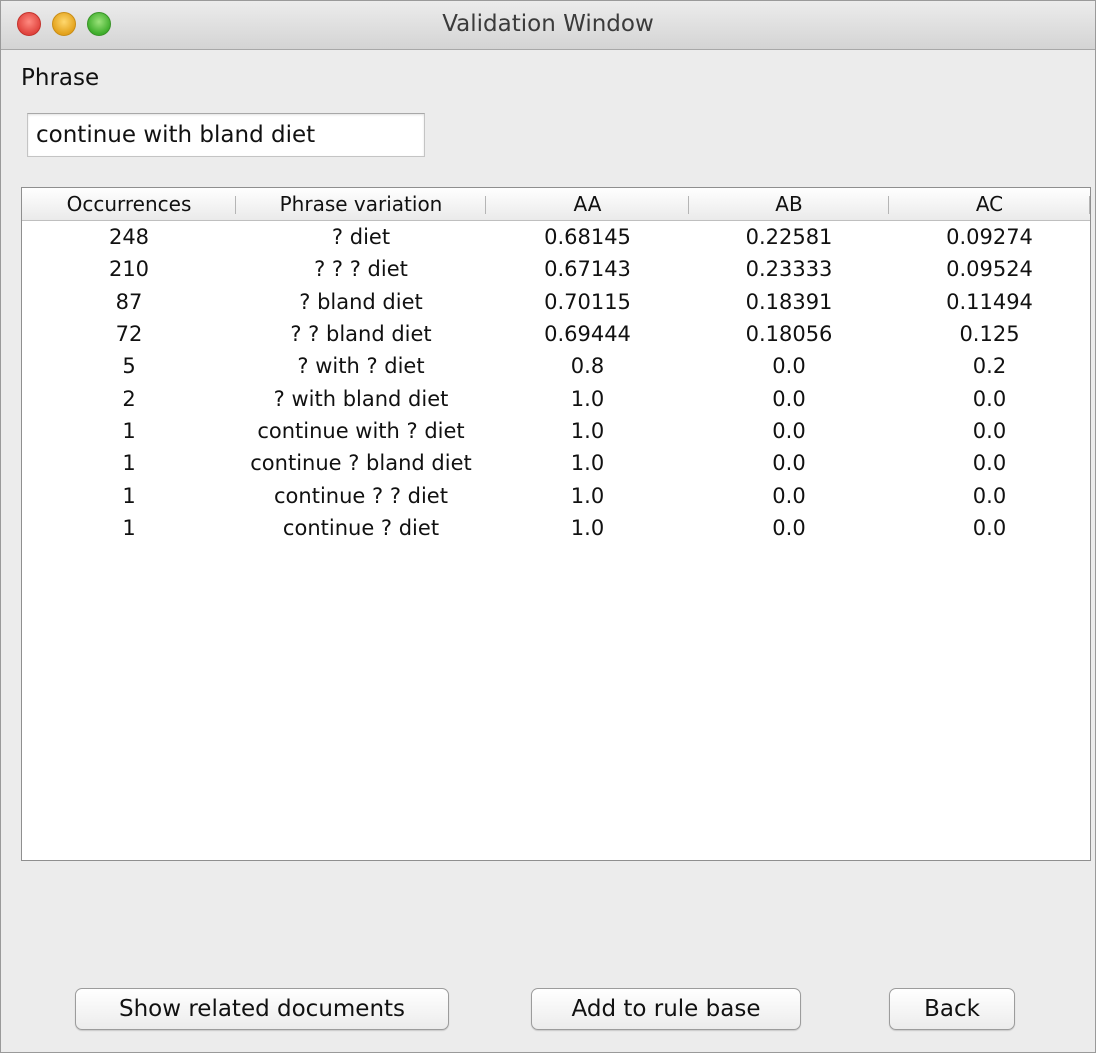 Image resolution: width=1096 pixels, height=1053 pixels. What do you see at coordinates (587, 366) in the screenshot?
I see `cell-aa: 0.8` at bounding box center [587, 366].